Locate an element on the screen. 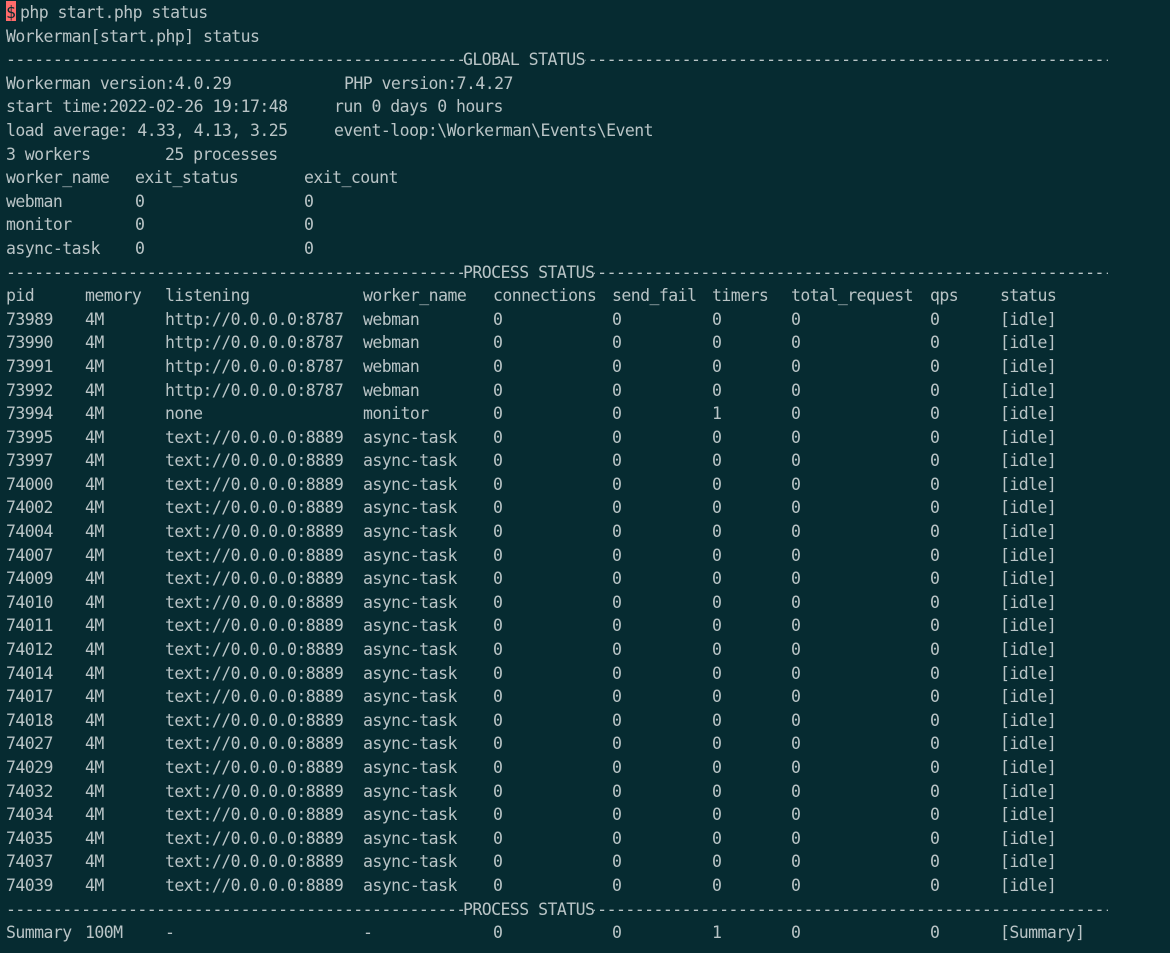 The width and height of the screenshot is (1170, 953). status-header-text: Workerman[start.php] status is located at coordinates (133, 36).